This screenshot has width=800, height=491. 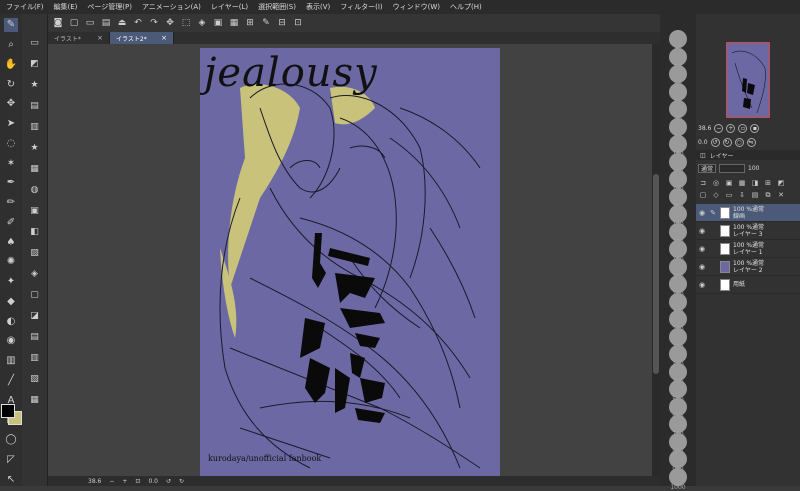 I want to click on layer-row: ◉ 100 %通常 レイヤー 3, so click(x=748, y=231).